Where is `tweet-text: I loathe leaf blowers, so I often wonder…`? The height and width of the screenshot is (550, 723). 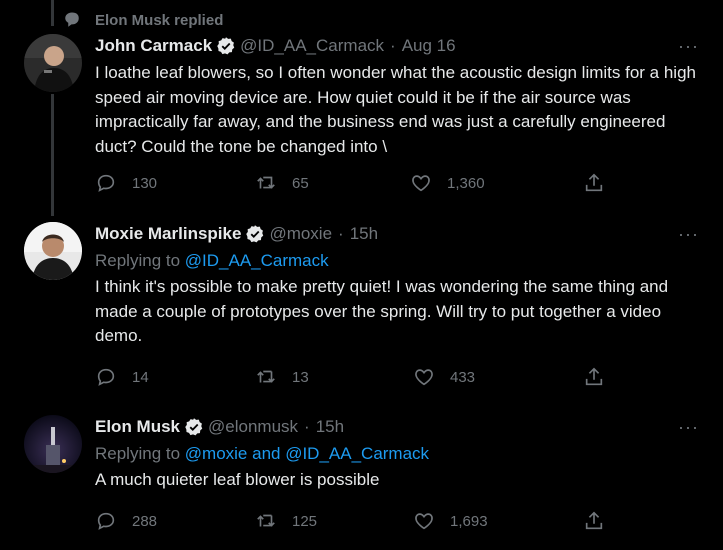
tweet-text: I loathe leaf blowers, so I often wonder… is located at coordinates (395, 109).